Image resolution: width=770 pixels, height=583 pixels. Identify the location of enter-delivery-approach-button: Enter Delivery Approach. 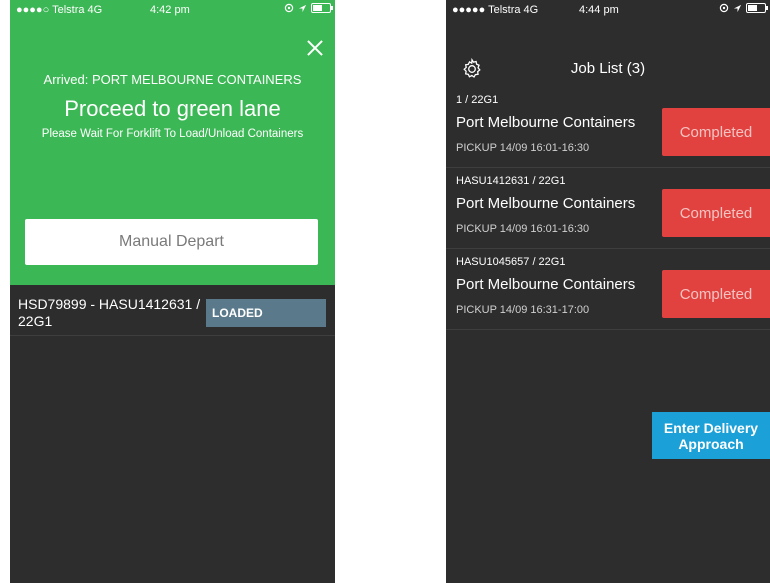
(711, 435).